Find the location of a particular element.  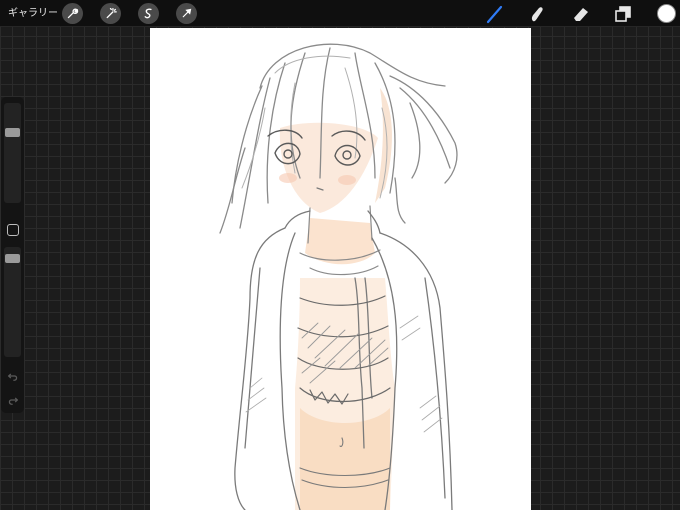

top-toolbar: ギャラリー is located at coordinates (340, 13).